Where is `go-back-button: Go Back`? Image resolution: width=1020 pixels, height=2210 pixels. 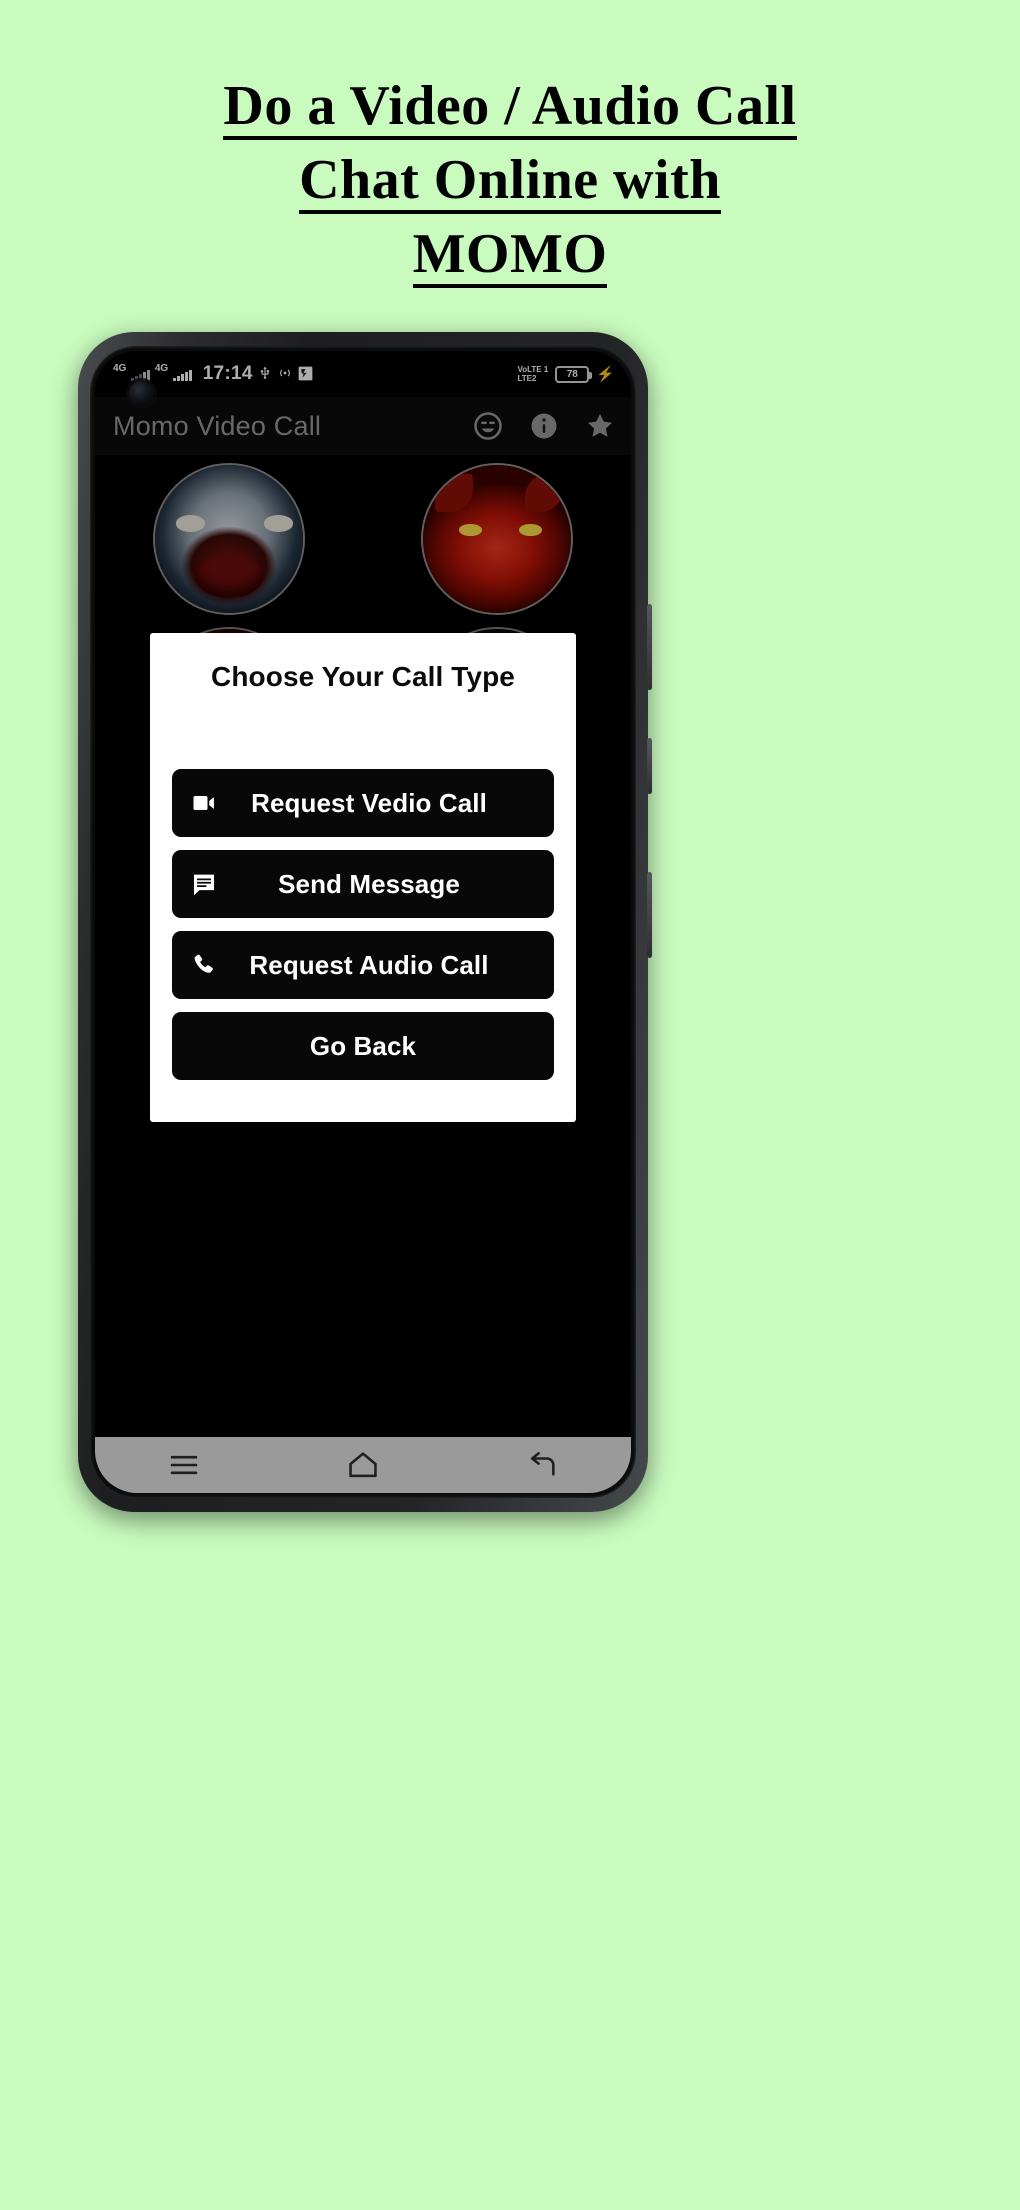 go-back-button: Go Back is located at coordinates (363, 1046).